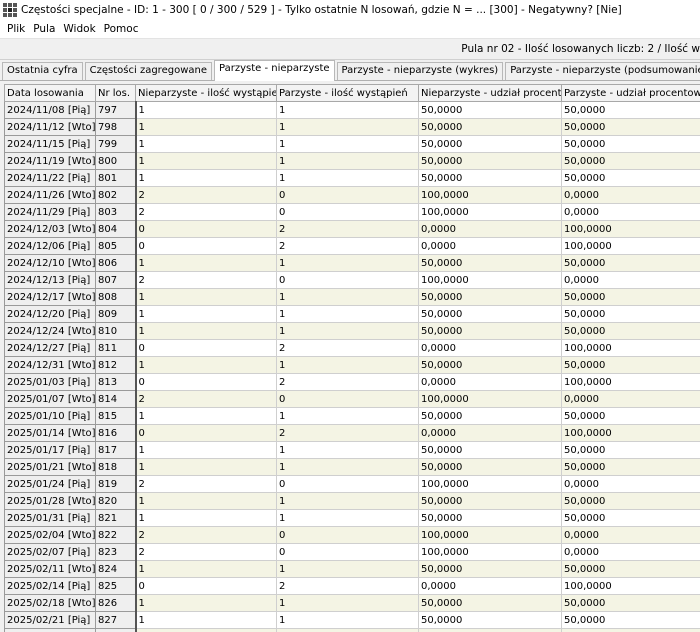  What do you see at coordinates (352, 144) in the screenshot?
I see `table-row: 2024/11/15 [Pią] 799 1 1 50,0000 50,0000` at bounding box center [352, 144].